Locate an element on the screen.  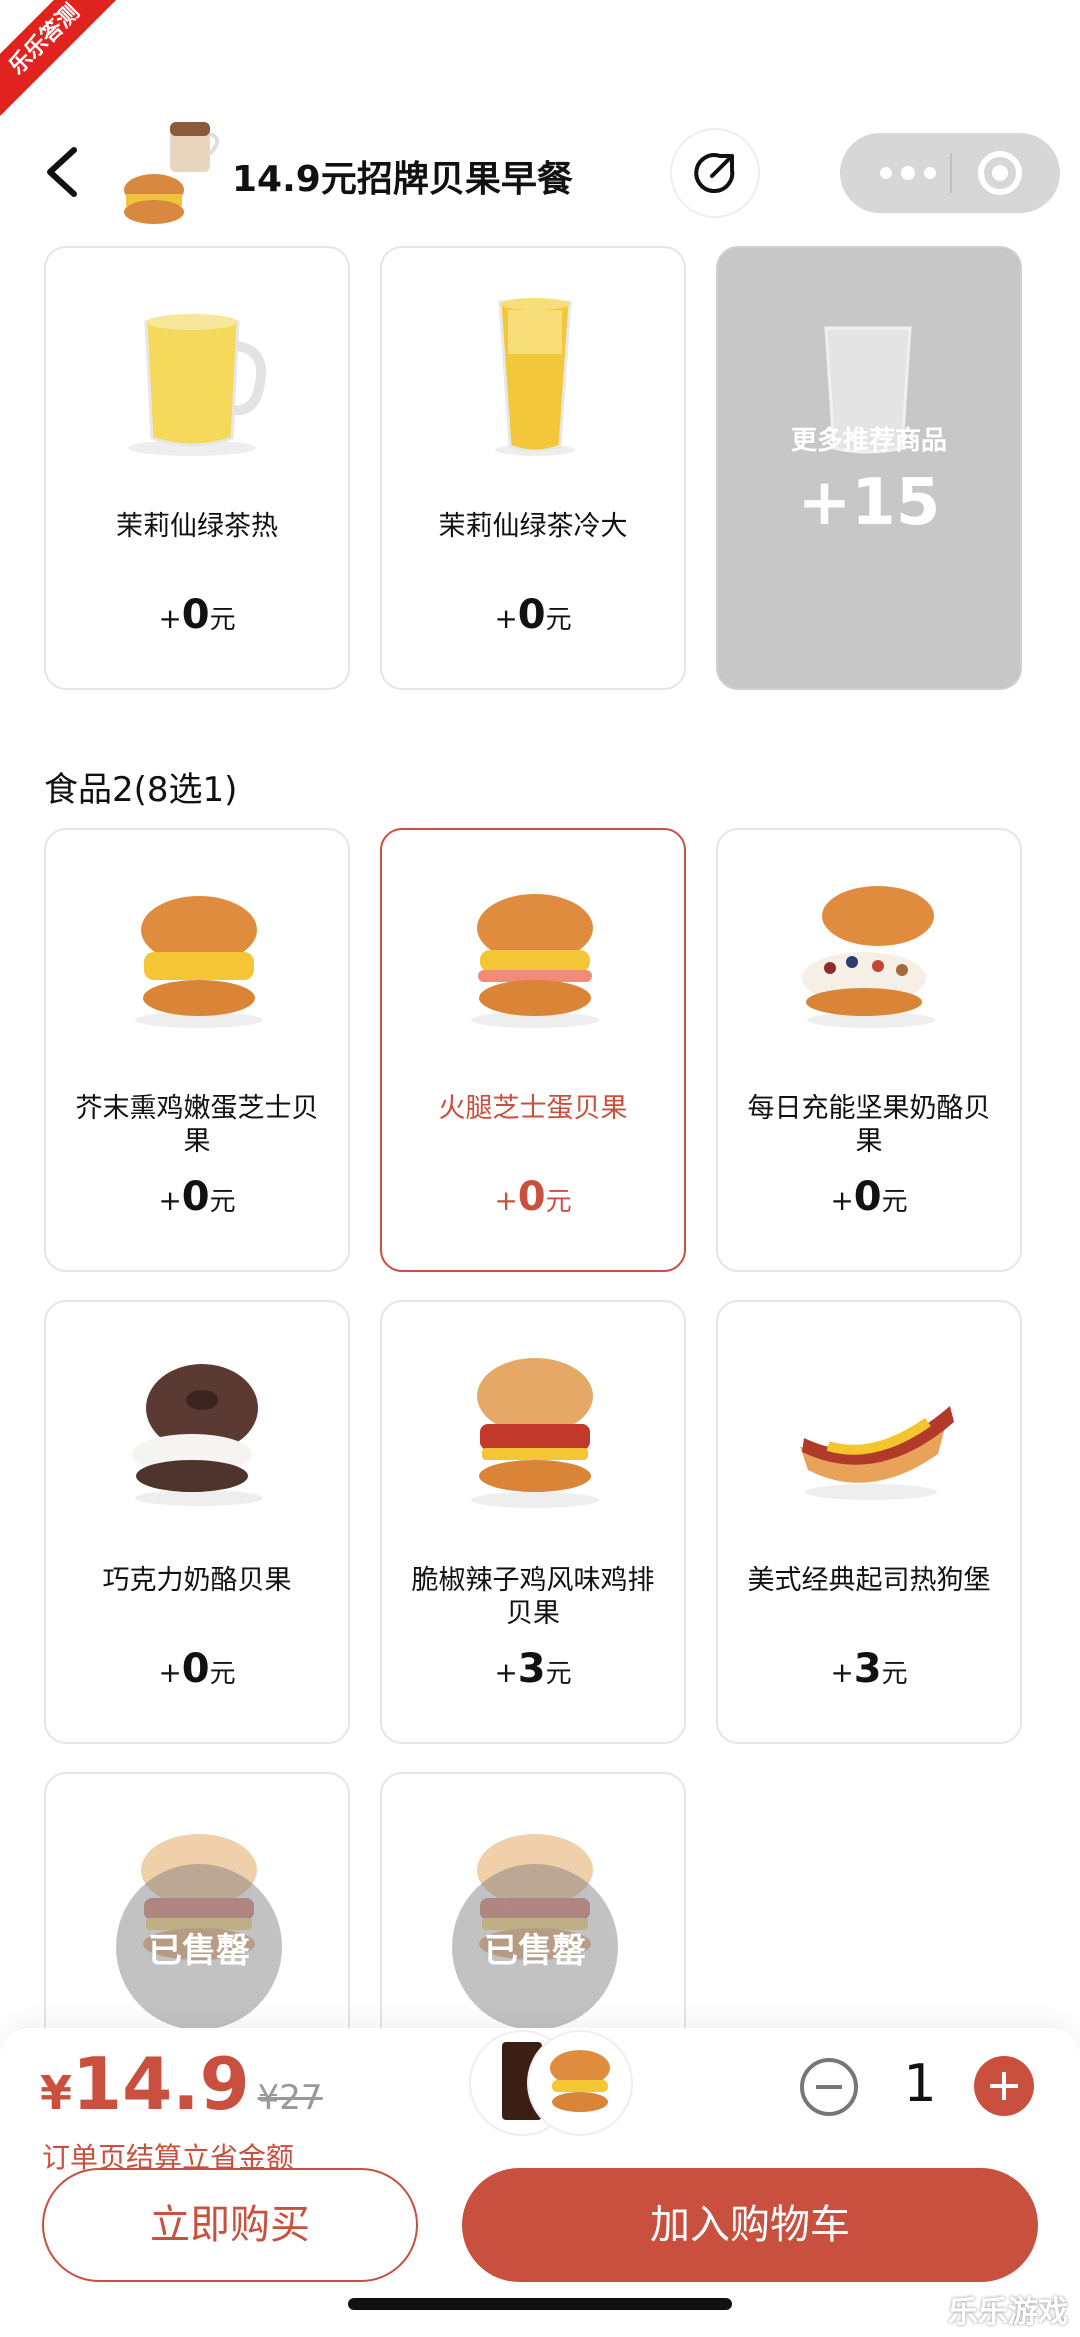
chicken-egg-bagel-image is located at coordinates (199, 962).